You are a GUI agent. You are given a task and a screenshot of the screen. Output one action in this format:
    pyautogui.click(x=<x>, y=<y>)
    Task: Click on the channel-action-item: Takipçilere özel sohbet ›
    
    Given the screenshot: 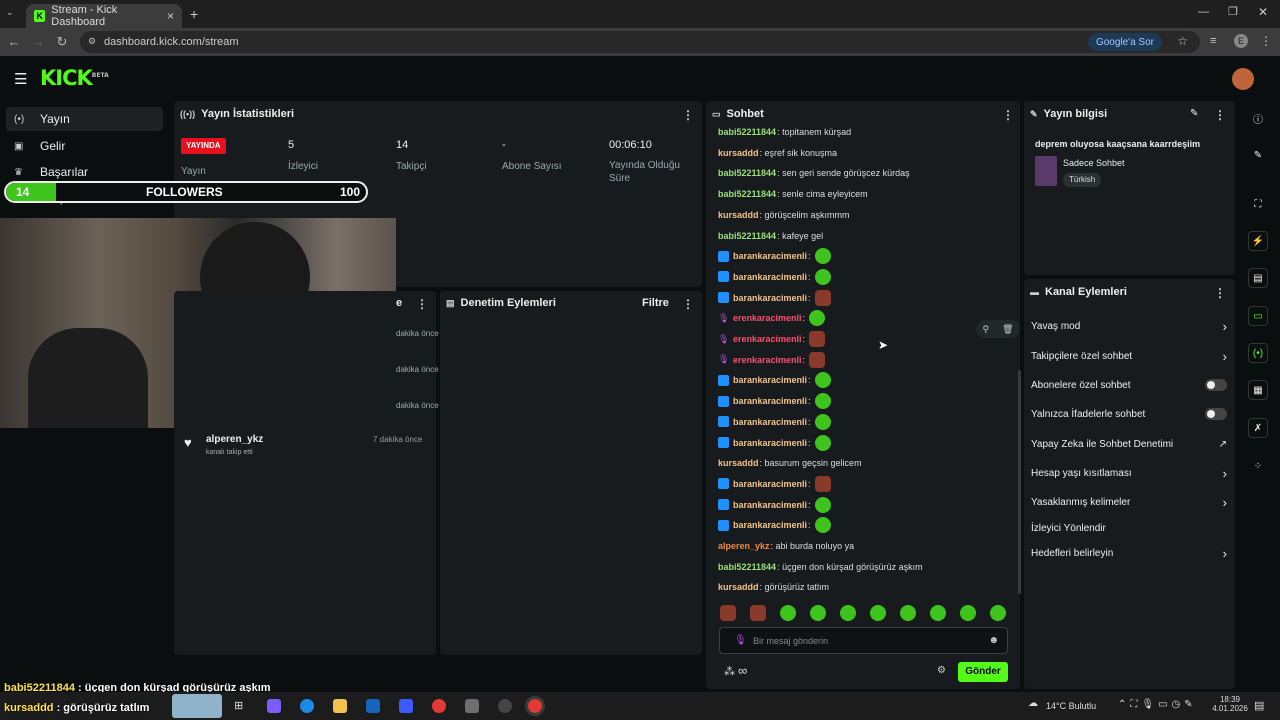 What is the action you would take?
    pyautogui.click(x=1129, y=356)
    